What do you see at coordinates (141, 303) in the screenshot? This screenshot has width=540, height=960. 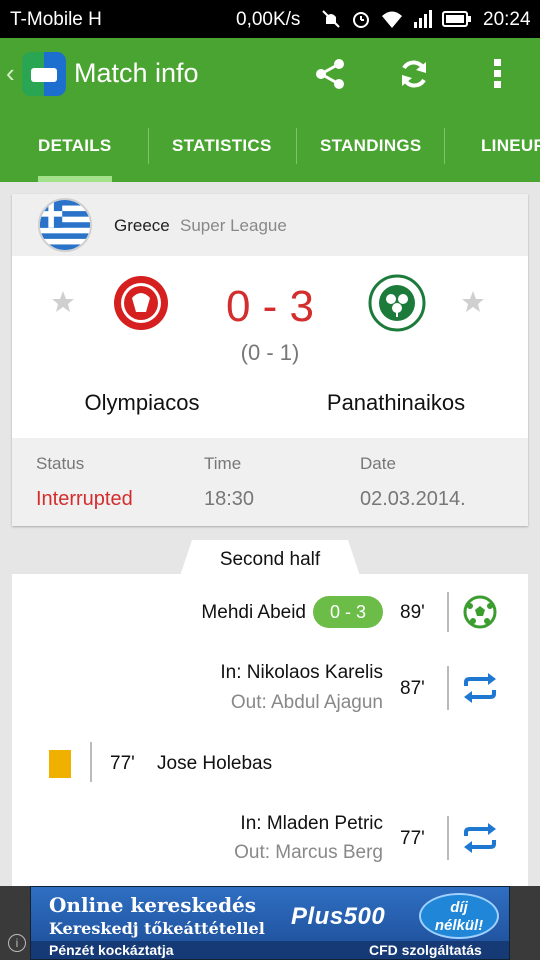 I see `olympiacos-crest-icon` at bounding box center [141, 303].